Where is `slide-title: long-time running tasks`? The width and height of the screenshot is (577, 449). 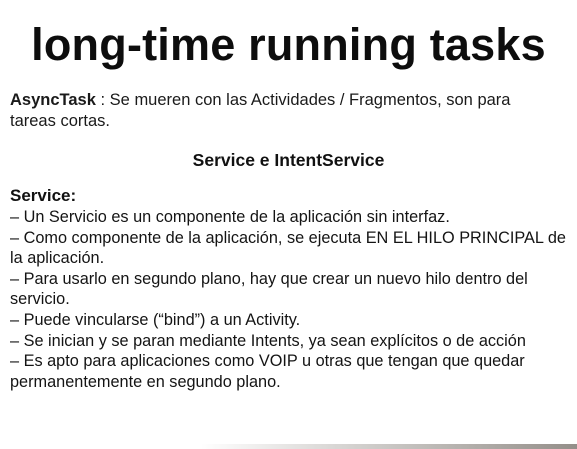 slide-title: long-time running tasks is located at coordinates (288, 44).